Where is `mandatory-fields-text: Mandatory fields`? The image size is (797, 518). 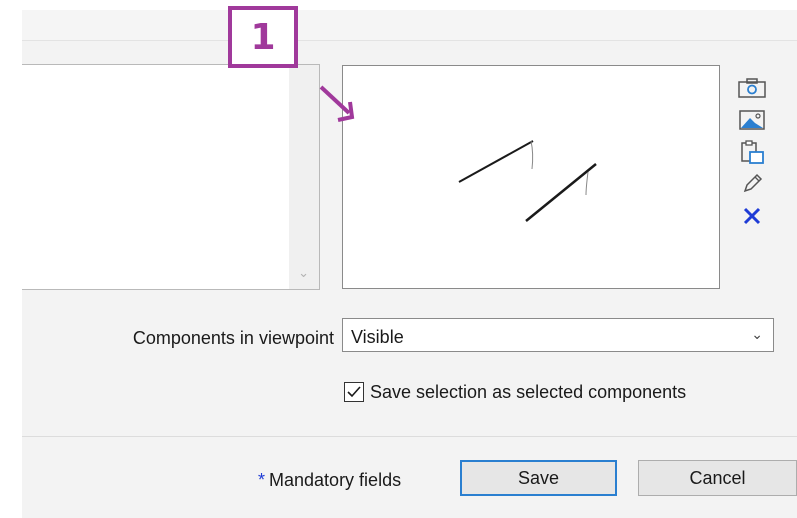 mandatory-fields-text: Mandatory fields is located at coordinates (335, 480).